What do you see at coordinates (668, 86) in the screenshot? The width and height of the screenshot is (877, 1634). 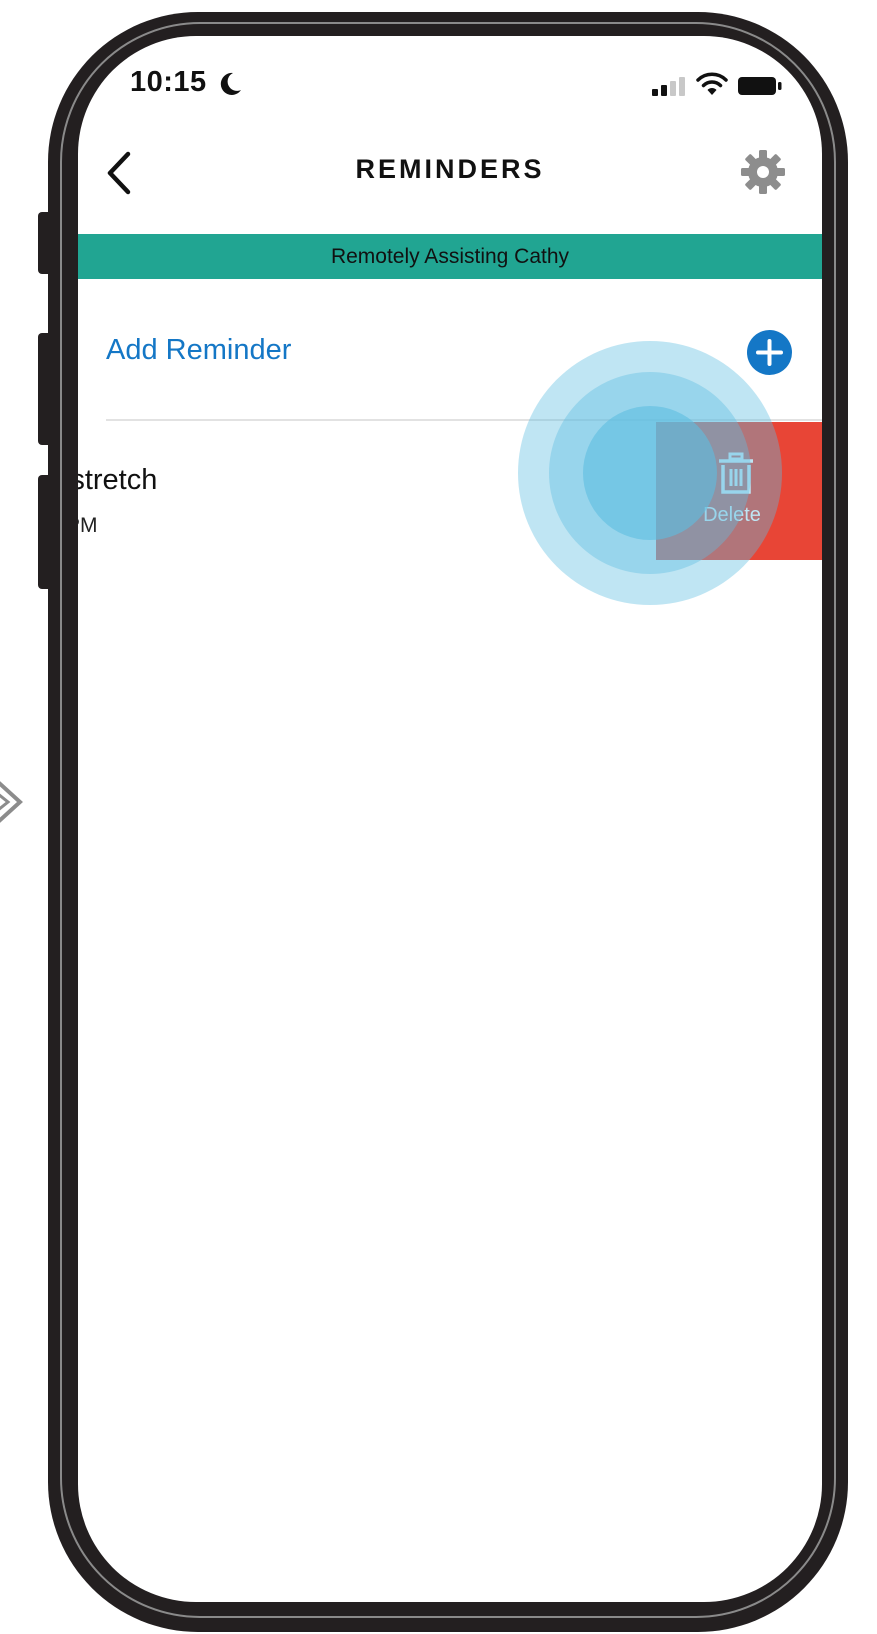 I see `cellular-signal-icon` at bounding box center [668, 86].